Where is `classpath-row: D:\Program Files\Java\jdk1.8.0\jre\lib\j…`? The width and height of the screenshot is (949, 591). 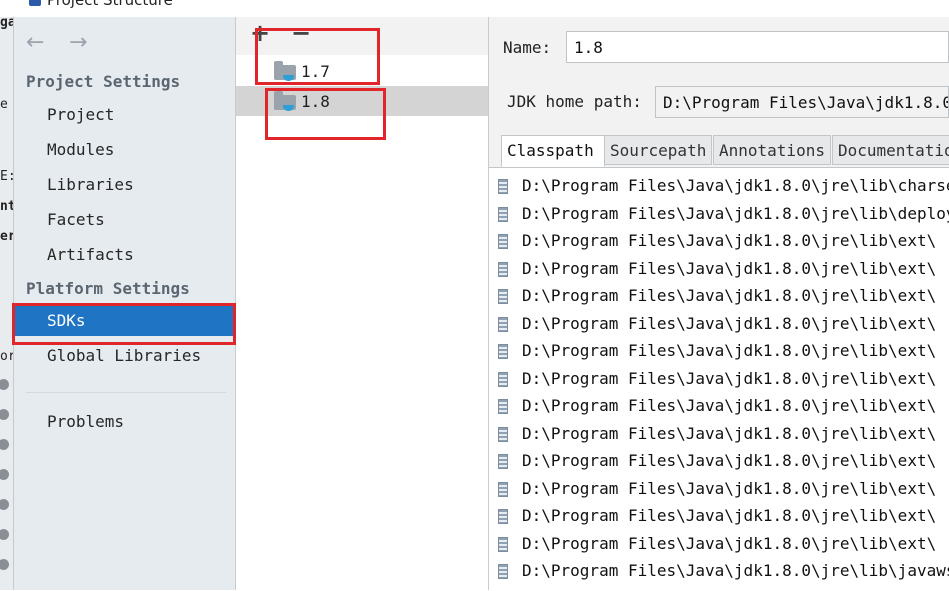
classpath-row: D:\Program Files\Java\jdk1.8.0\jre\lib\j… is located at coordinates (719, 571).